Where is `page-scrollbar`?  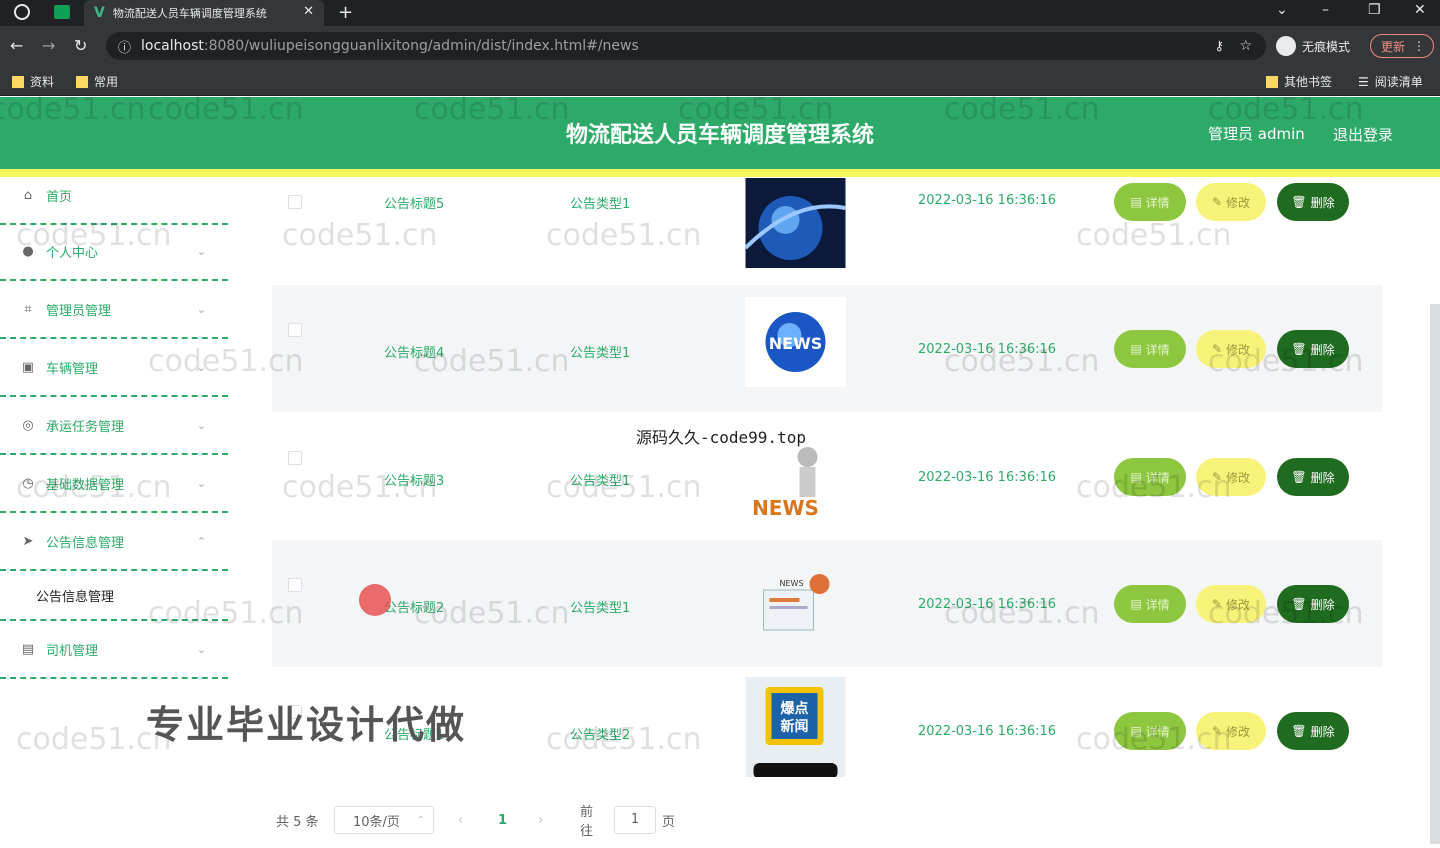
page-scrollbar is located at coordinates (1435, 574).